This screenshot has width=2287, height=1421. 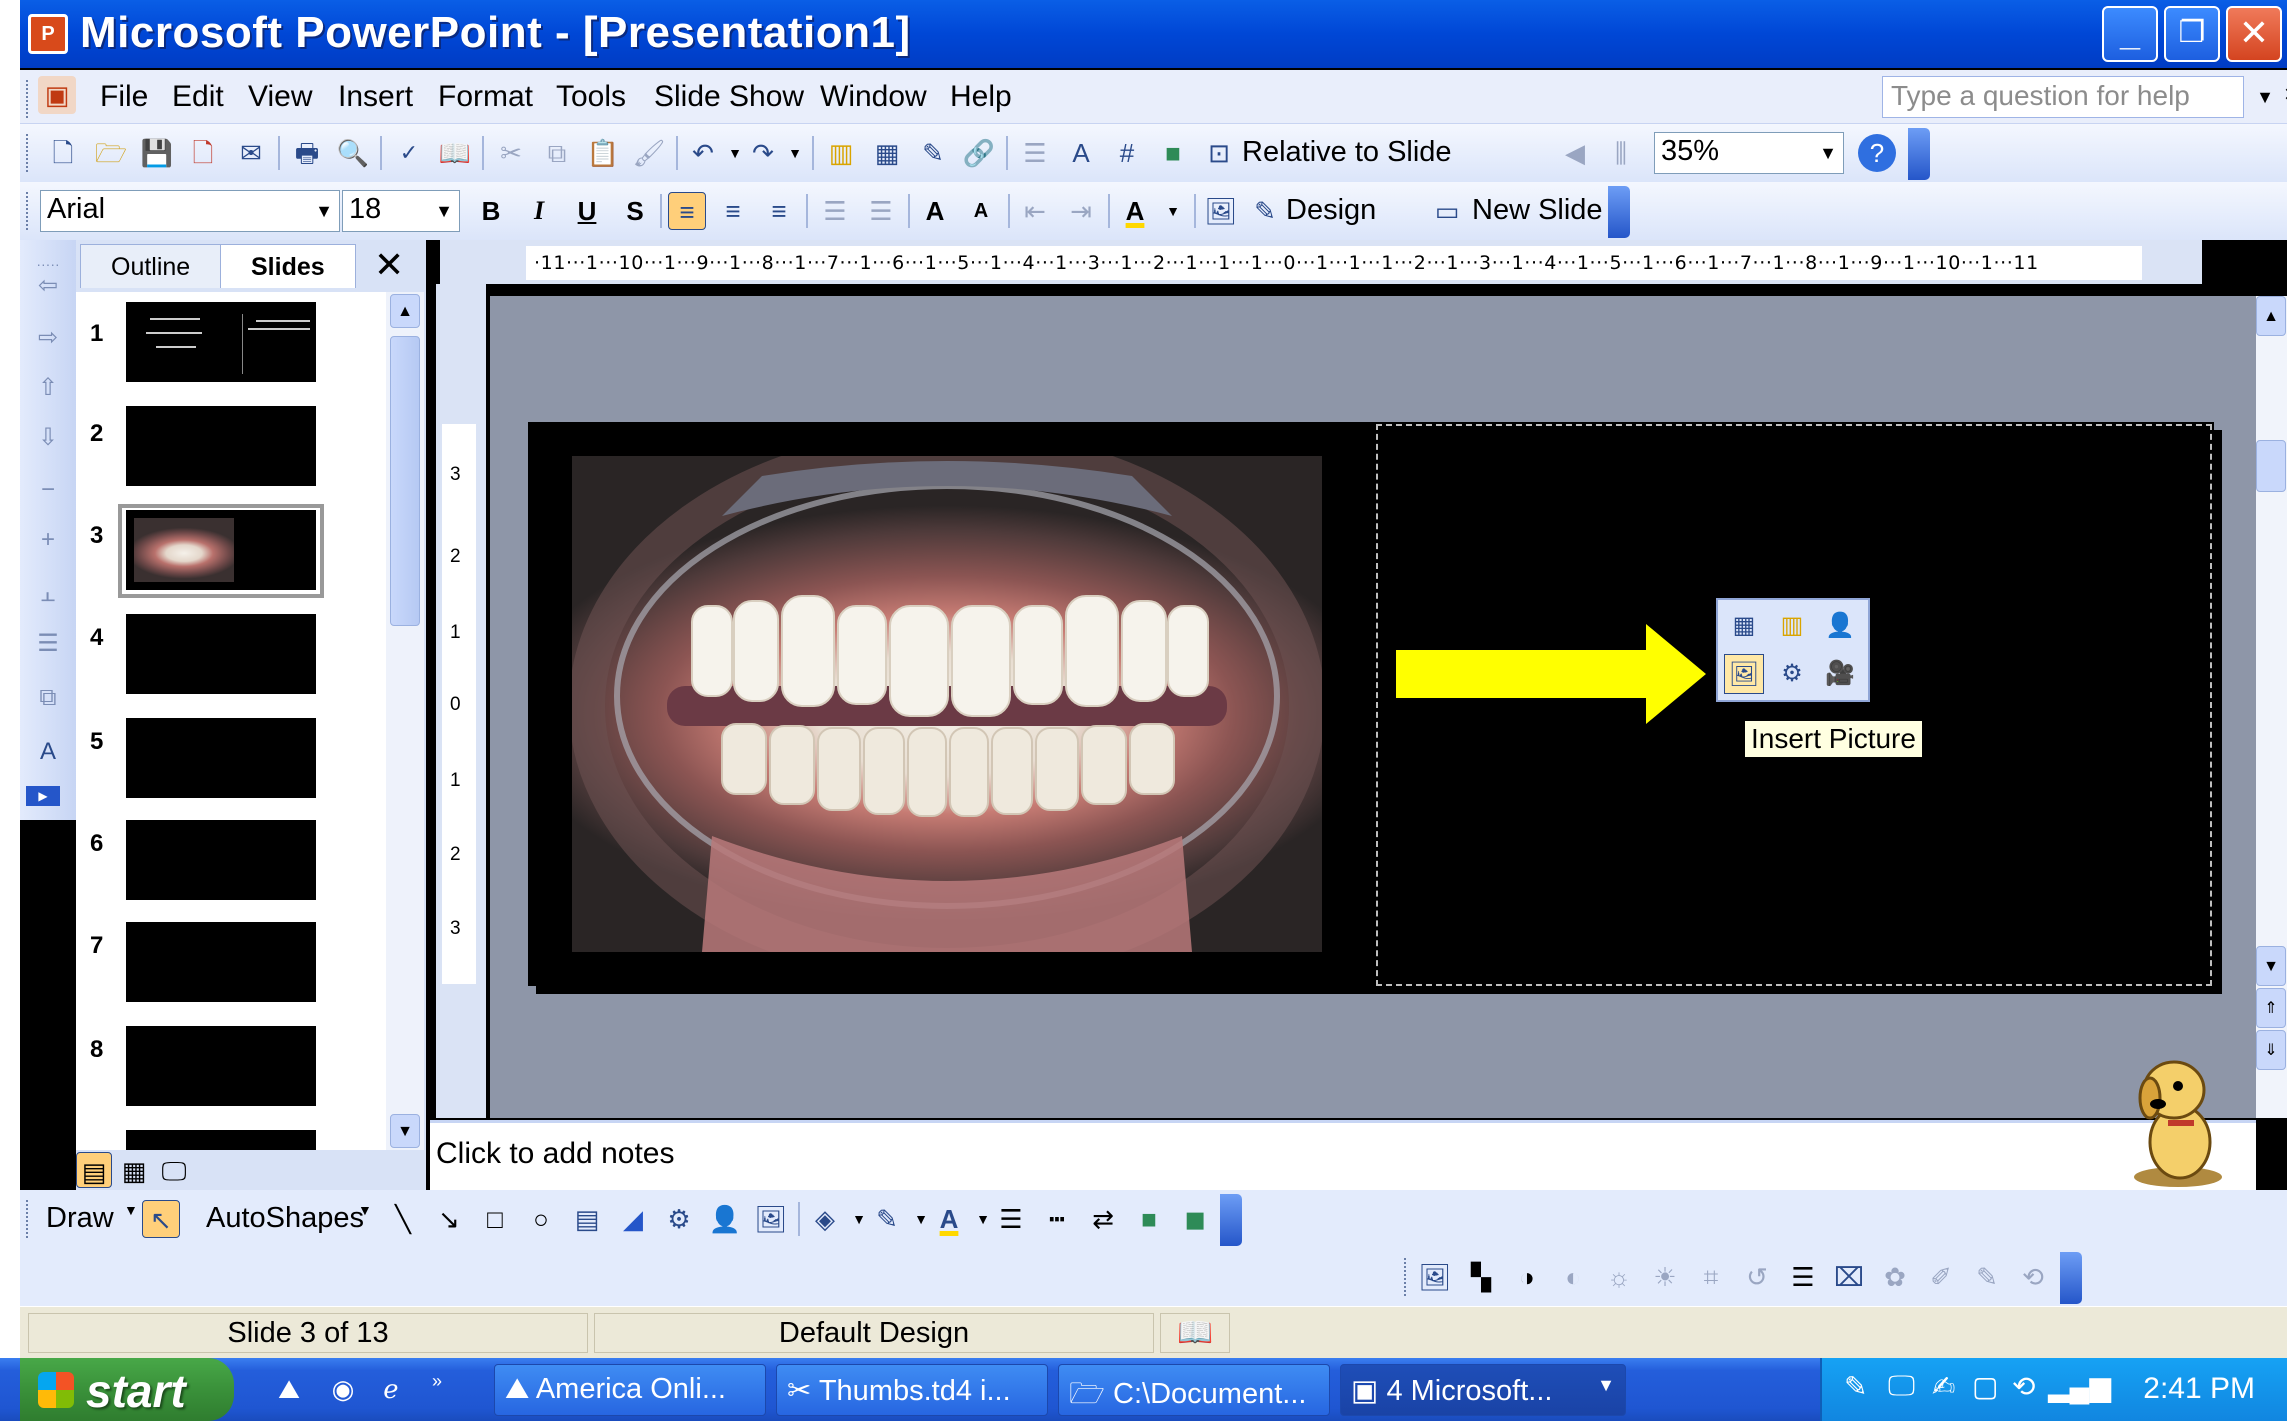 What do you see at coordinates (1901, 1386) in the screenshot?
I see `display-tray-icon: 🖵` at bounding box center [1901, 1386].